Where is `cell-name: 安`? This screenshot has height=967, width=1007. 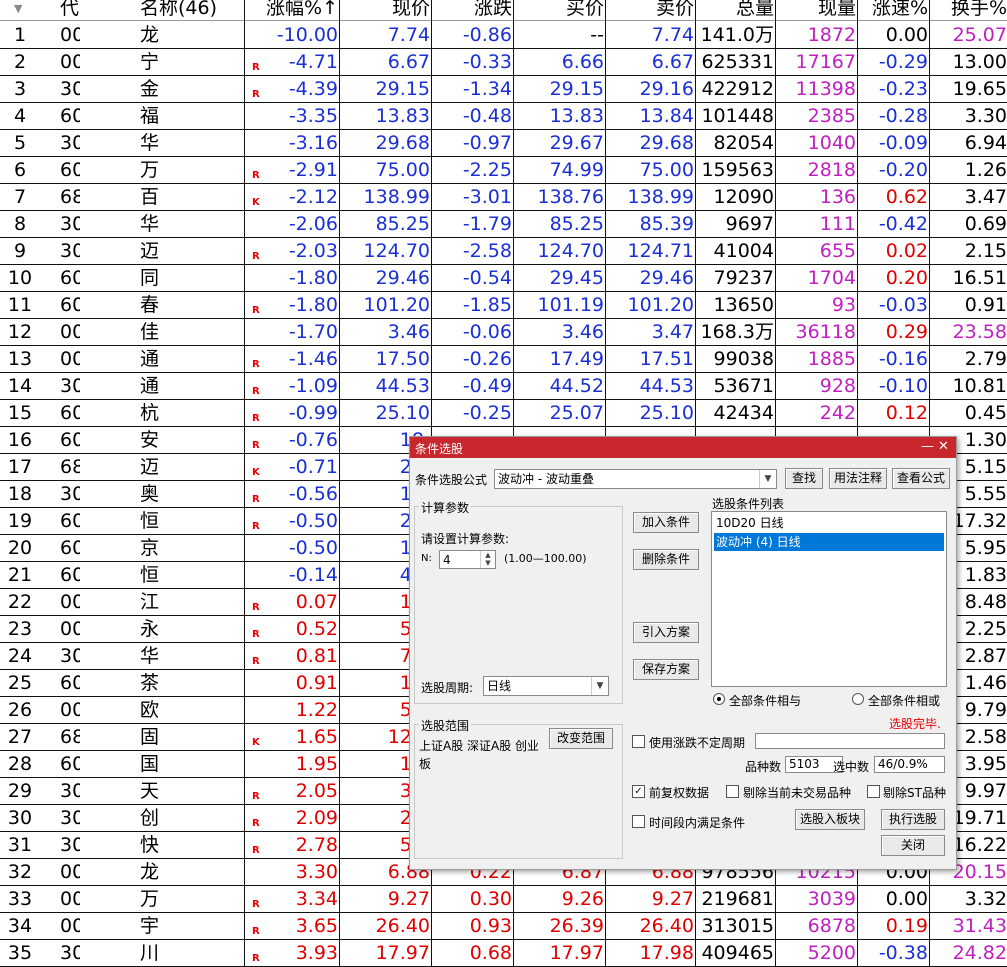 cell-name: 安 is located at coordinates (150, 440).